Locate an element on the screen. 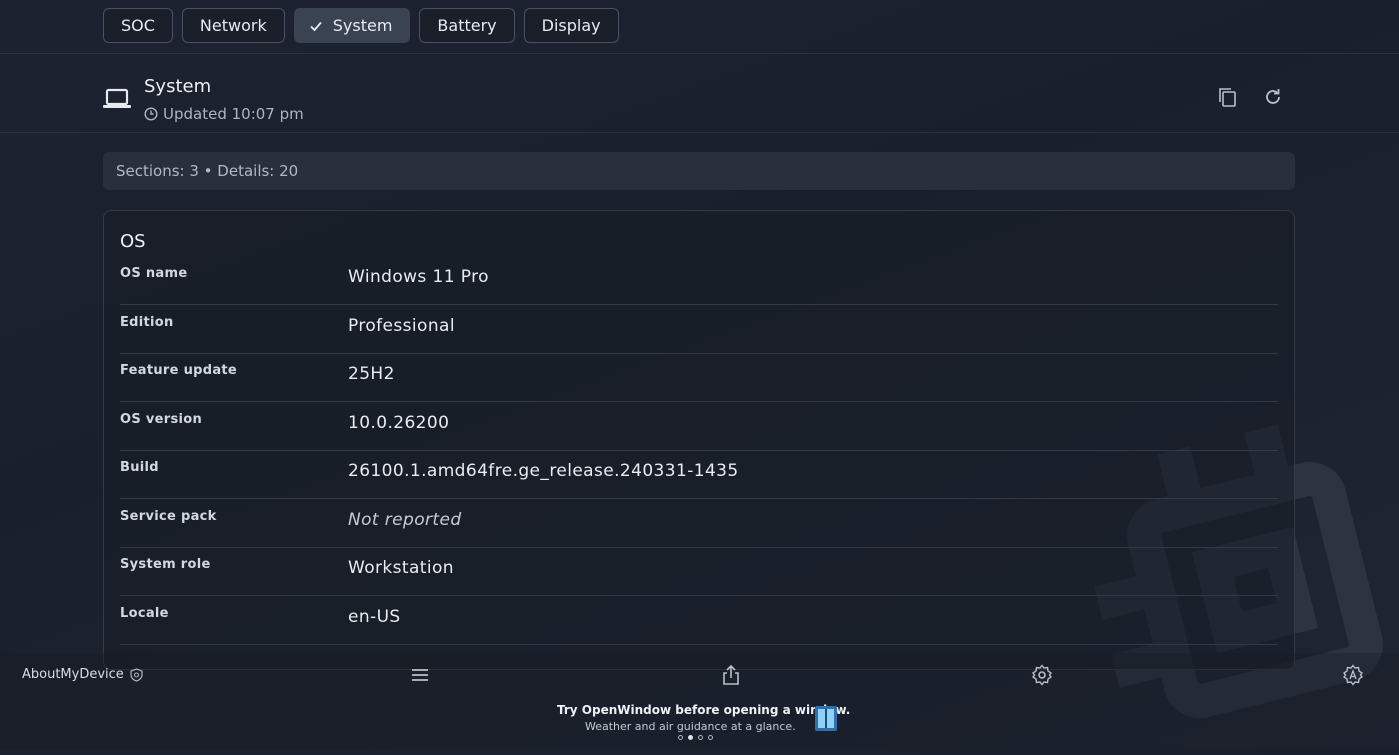 The height and width of the screenshot is (755, 1399). detail-label: Feature update is located at coordinates (179, 370).